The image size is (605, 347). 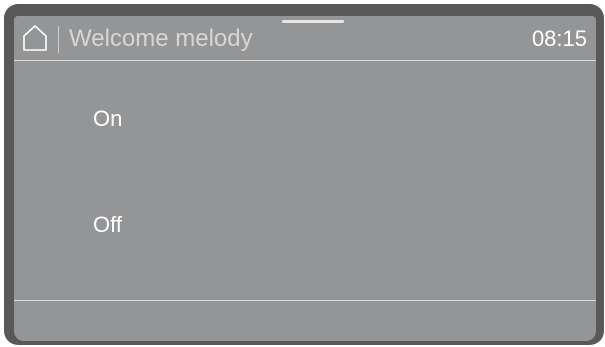 I want to click on option-off-label: Off, so click(x=107, y=224).